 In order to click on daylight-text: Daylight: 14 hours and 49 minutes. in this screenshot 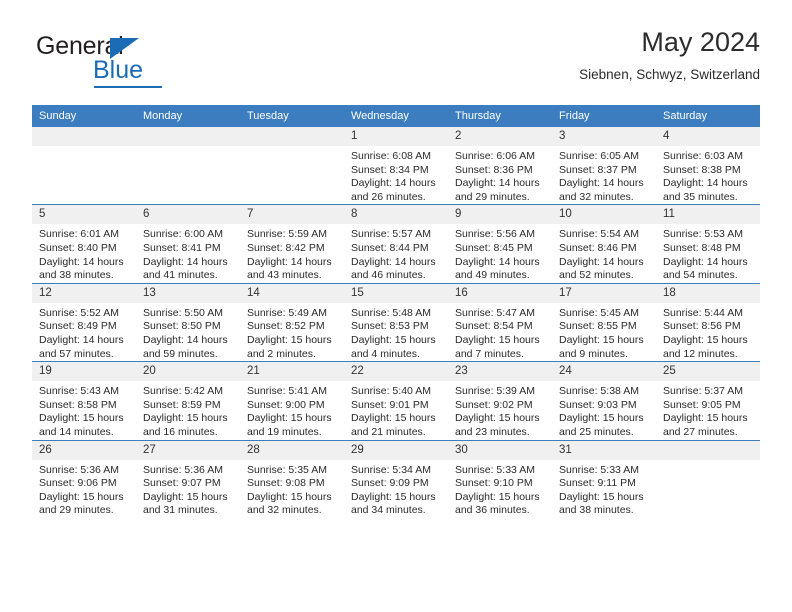, I will do `click(497, 268)`.